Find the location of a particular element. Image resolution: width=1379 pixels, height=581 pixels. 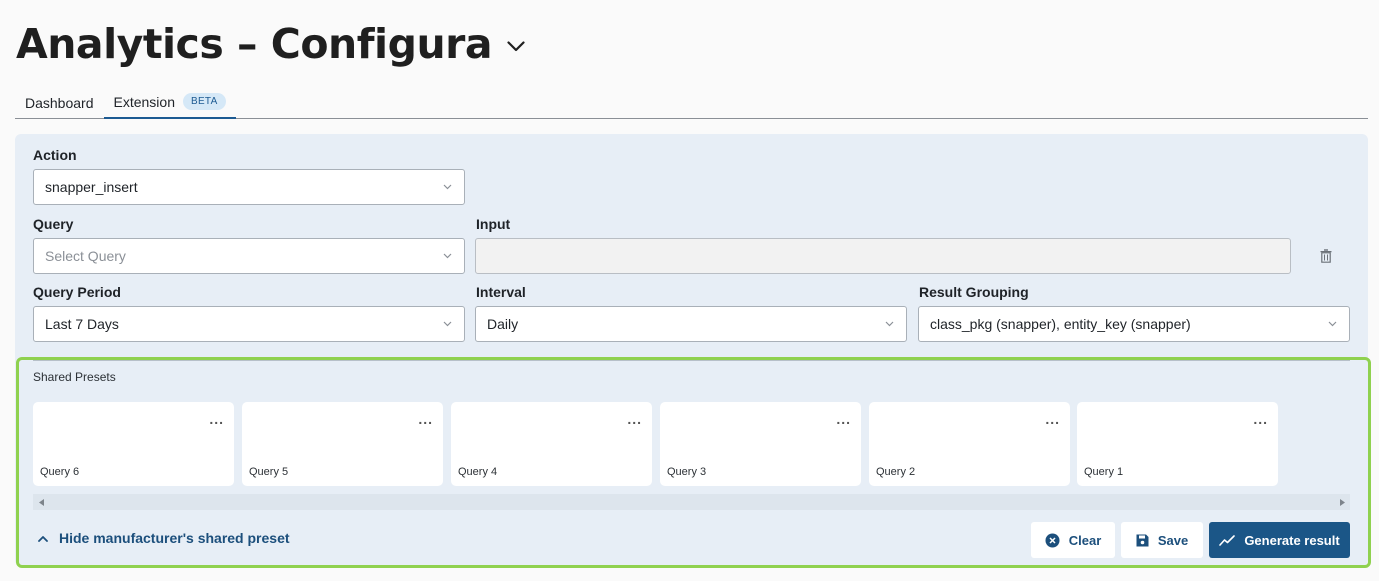

interval-value: Daily is located at coordinates (503, 324).